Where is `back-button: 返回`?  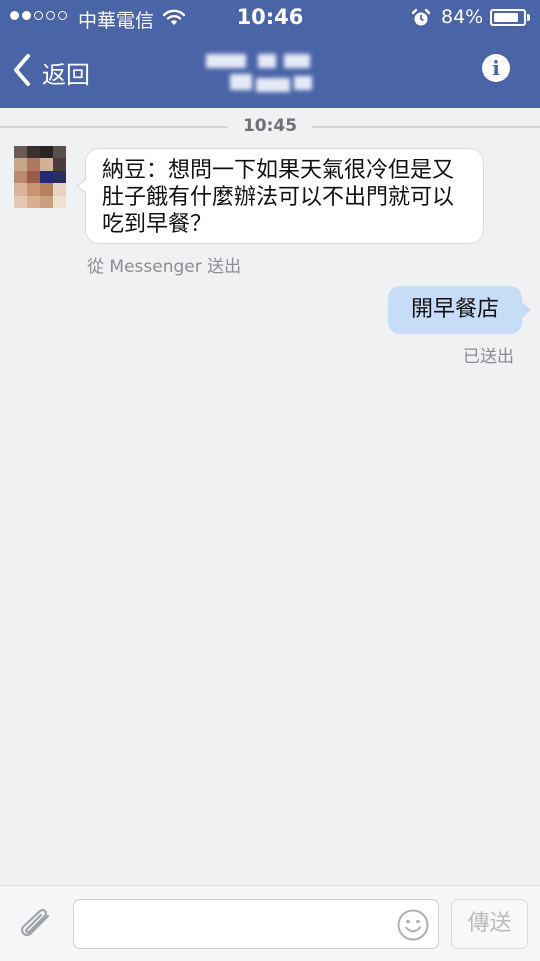
back-button: 返回 is located at coordinates (51, 72).